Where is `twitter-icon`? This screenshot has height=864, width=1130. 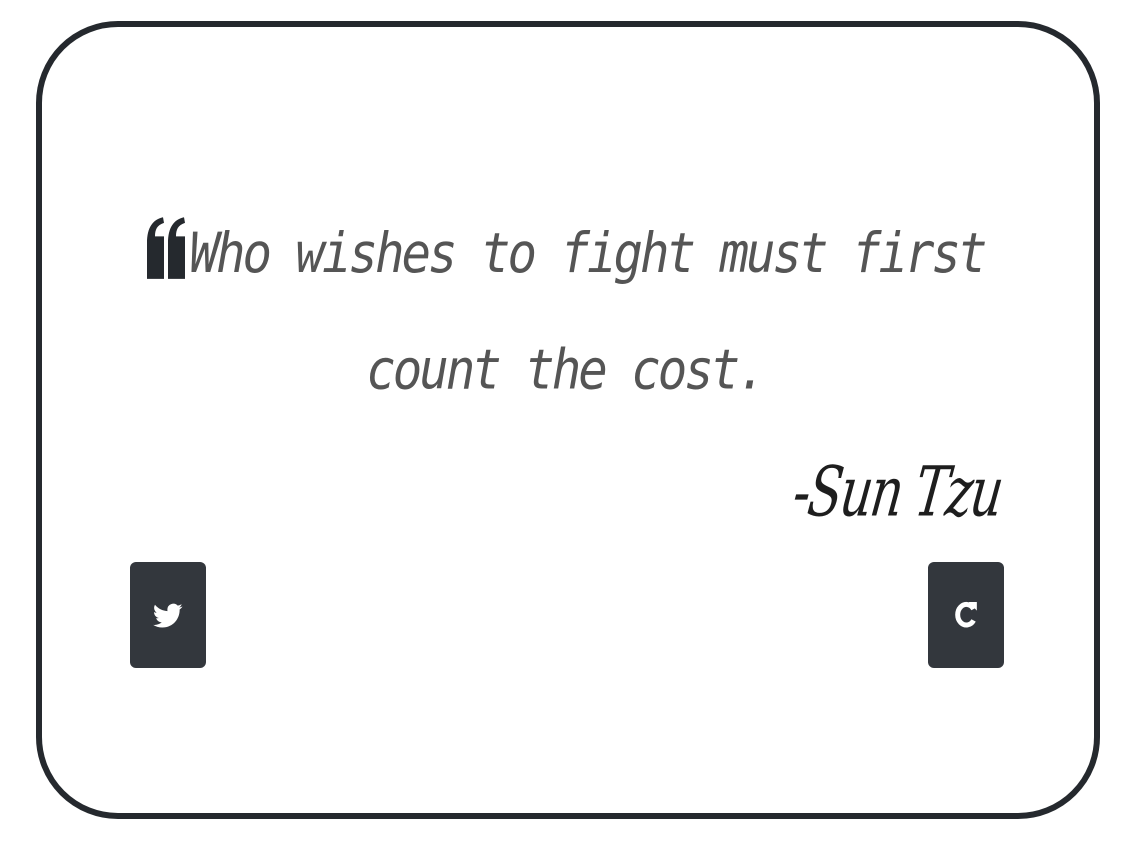
twitter-icon is located at coordinates (168, 615).